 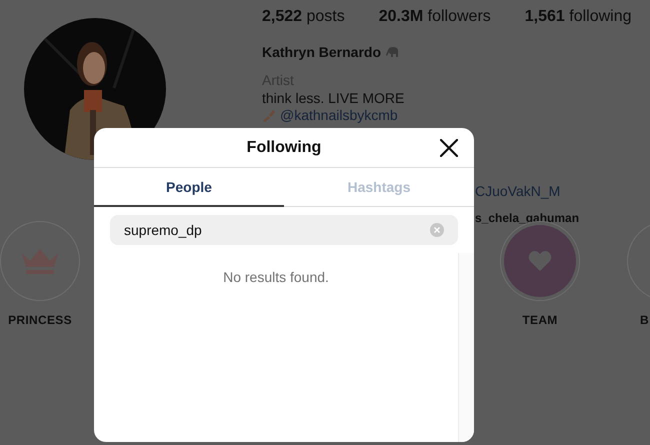 I want to click on heart-icon, so click(x=540, y=261).